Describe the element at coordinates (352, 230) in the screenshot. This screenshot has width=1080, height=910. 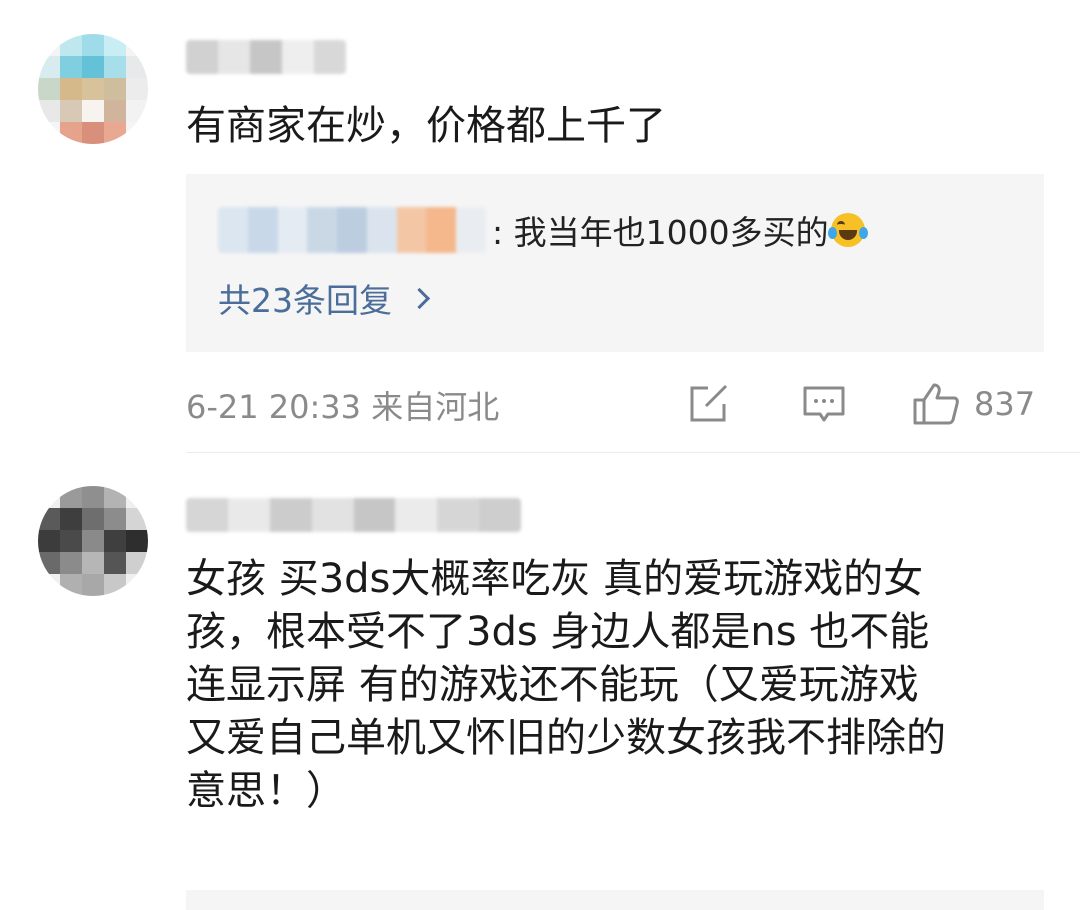
I see `reply-username-blurred` at that location.